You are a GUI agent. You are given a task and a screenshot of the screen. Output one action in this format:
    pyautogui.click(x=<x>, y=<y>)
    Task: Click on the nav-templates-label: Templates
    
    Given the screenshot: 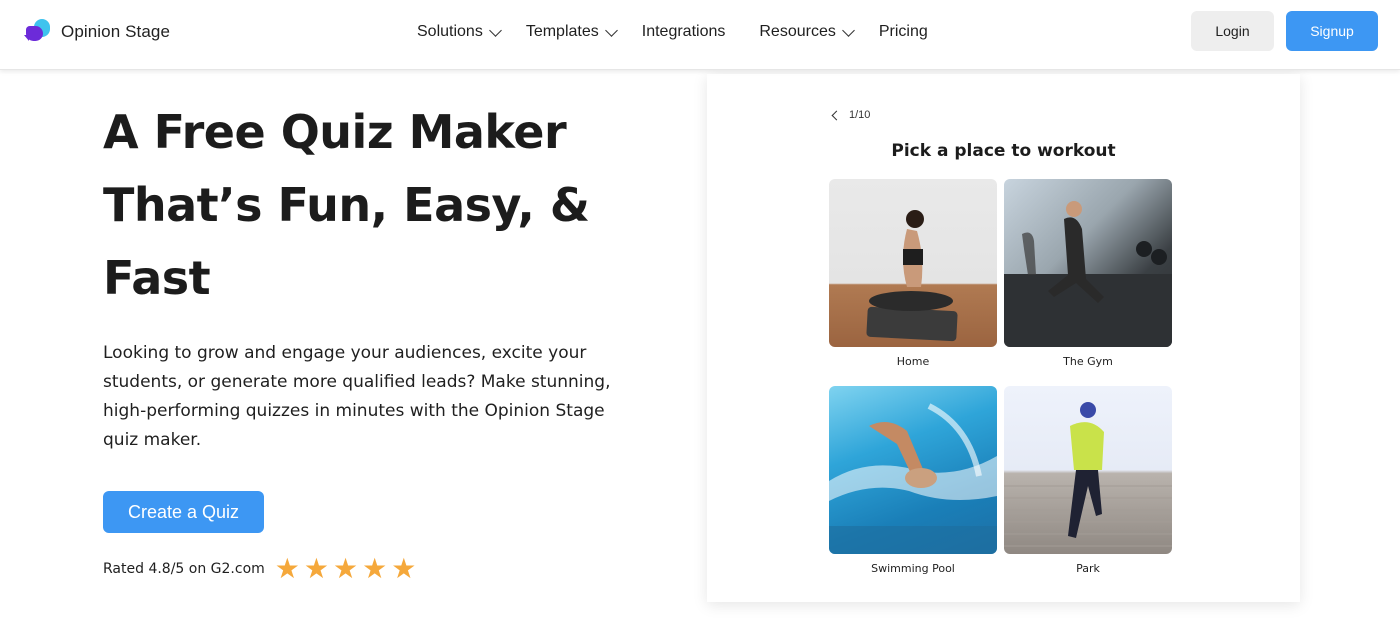 What is the action you would take?
    pyautogui.click(x=562, y=31)
    